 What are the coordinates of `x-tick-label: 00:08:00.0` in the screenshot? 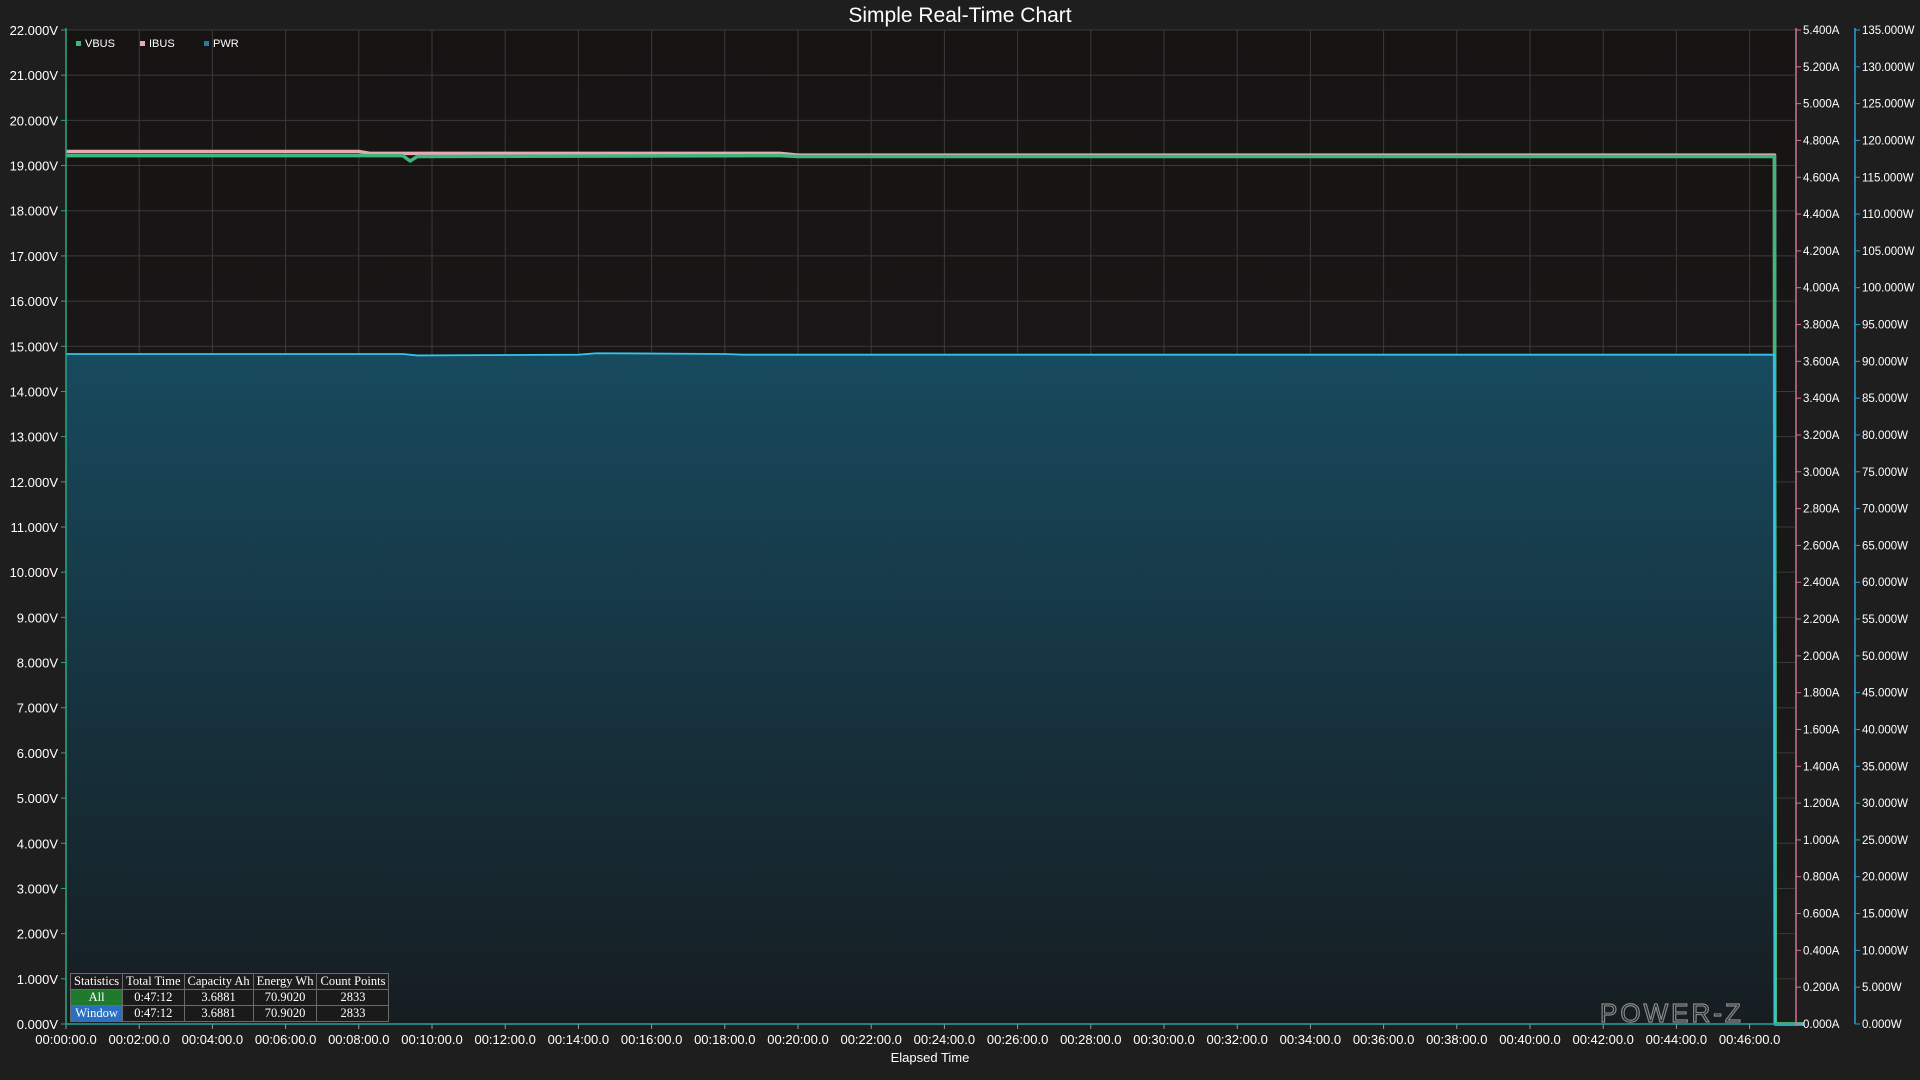 It's located at (358, 1039).